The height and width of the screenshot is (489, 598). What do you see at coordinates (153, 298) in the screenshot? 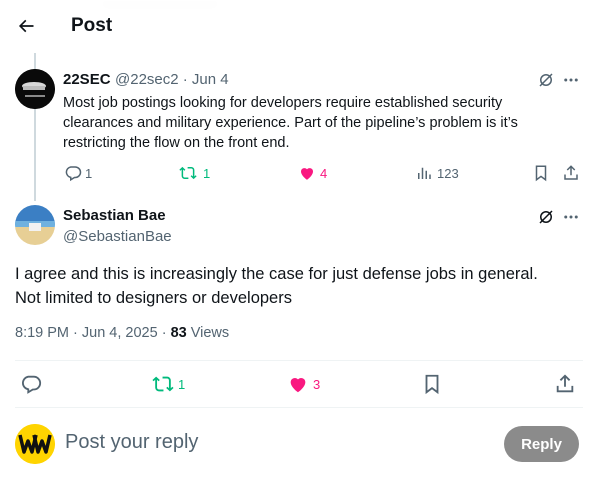
I see `post-text-line: Not limited to designers or developers` at bounding box center [153, 298].